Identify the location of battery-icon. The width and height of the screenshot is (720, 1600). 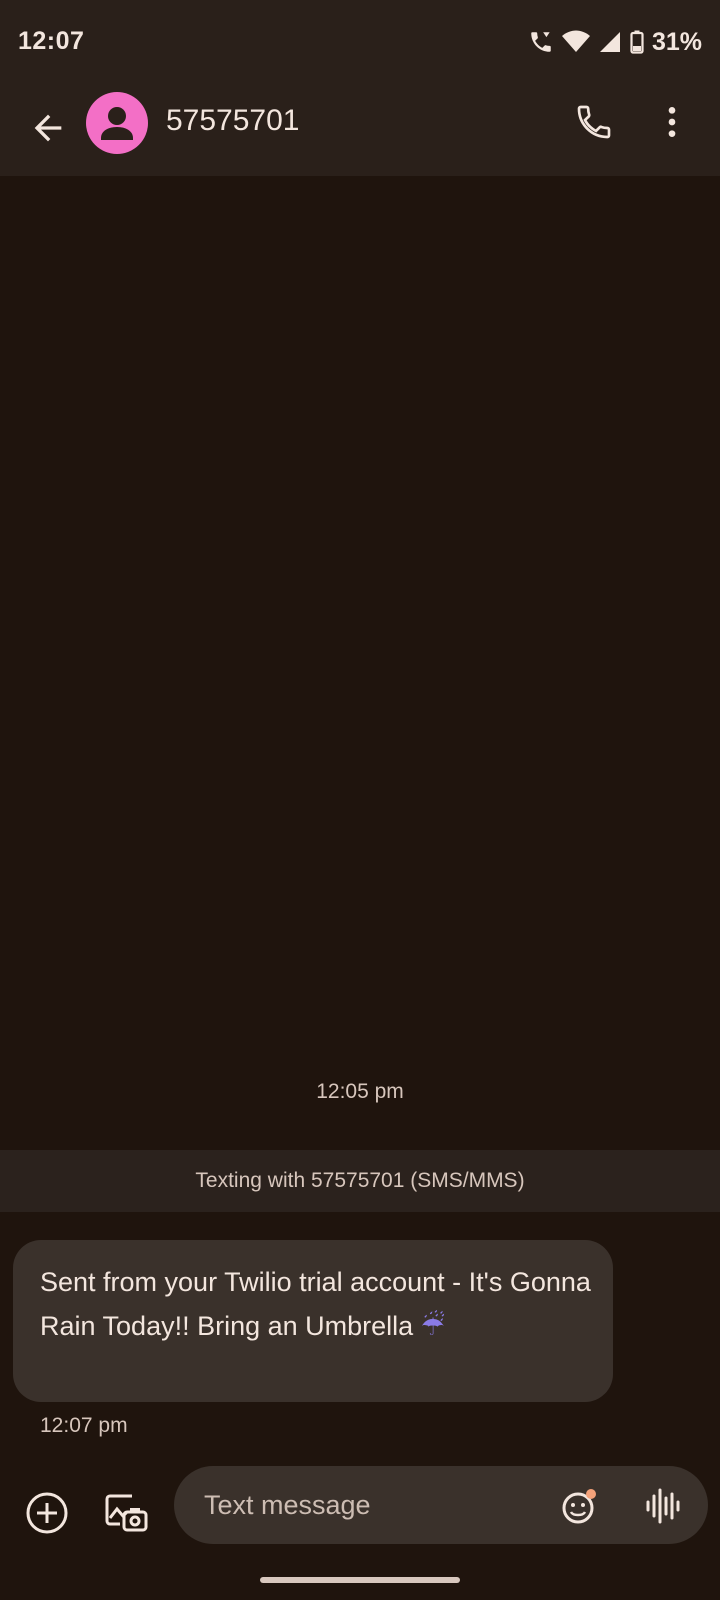
(637, 42).